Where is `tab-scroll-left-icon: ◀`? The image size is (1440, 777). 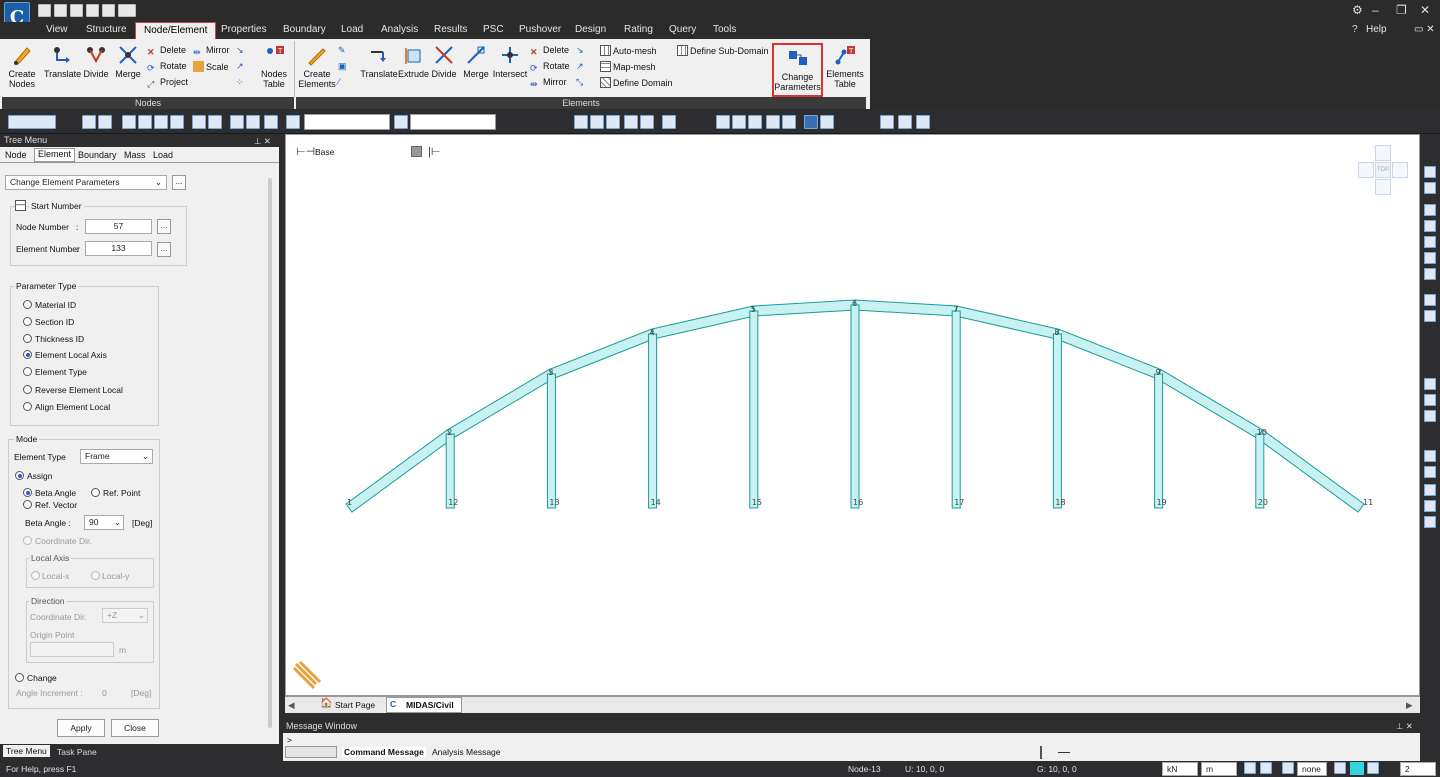 tab-scroll-left-icon: ◀ is located at coordinates (291, 705).